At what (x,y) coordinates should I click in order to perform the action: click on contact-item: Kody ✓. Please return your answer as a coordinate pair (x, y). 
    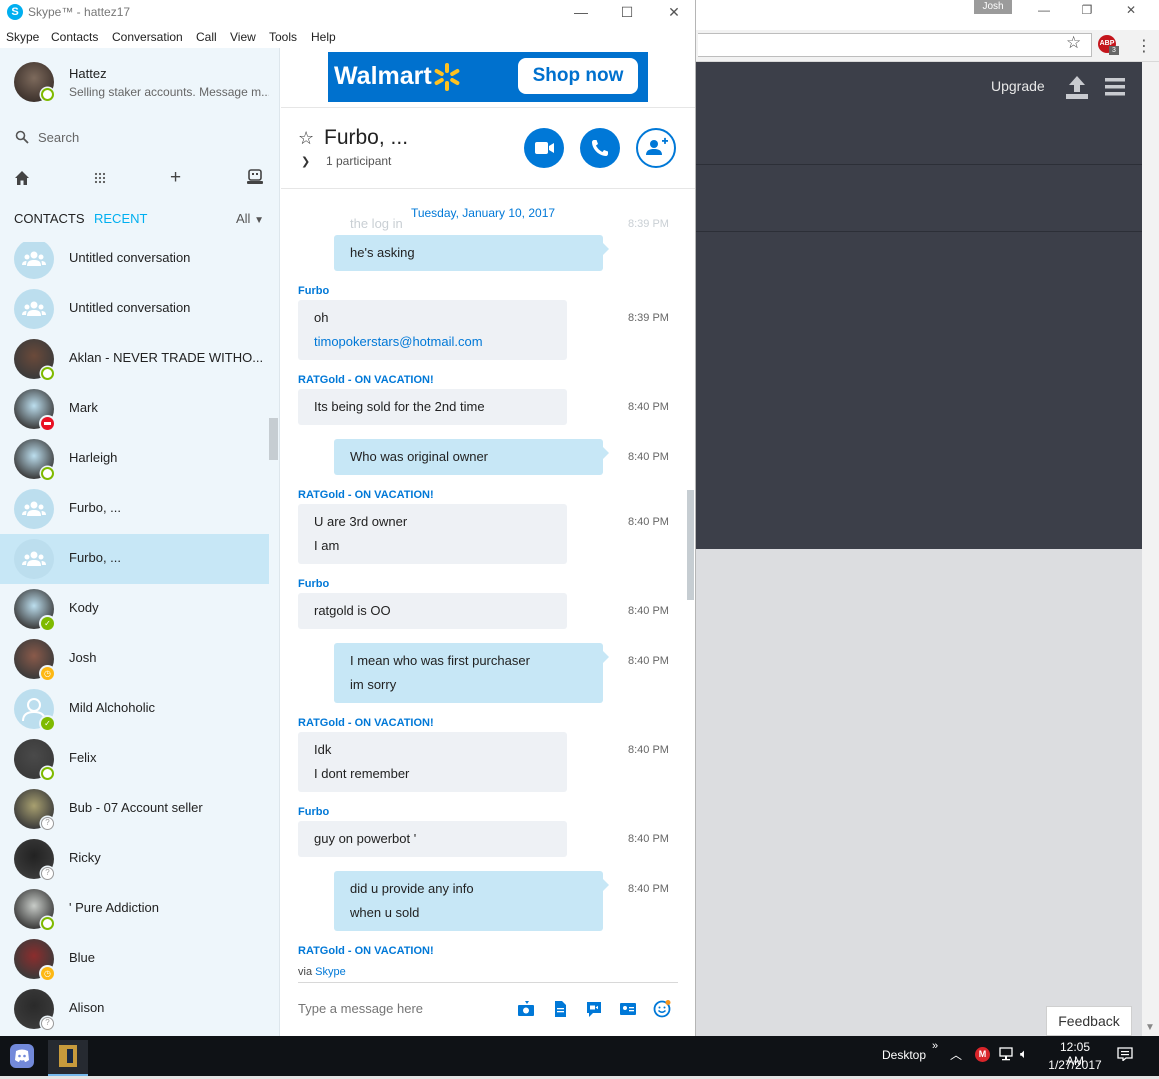
    Looking at the image, I should click on (134, 609).